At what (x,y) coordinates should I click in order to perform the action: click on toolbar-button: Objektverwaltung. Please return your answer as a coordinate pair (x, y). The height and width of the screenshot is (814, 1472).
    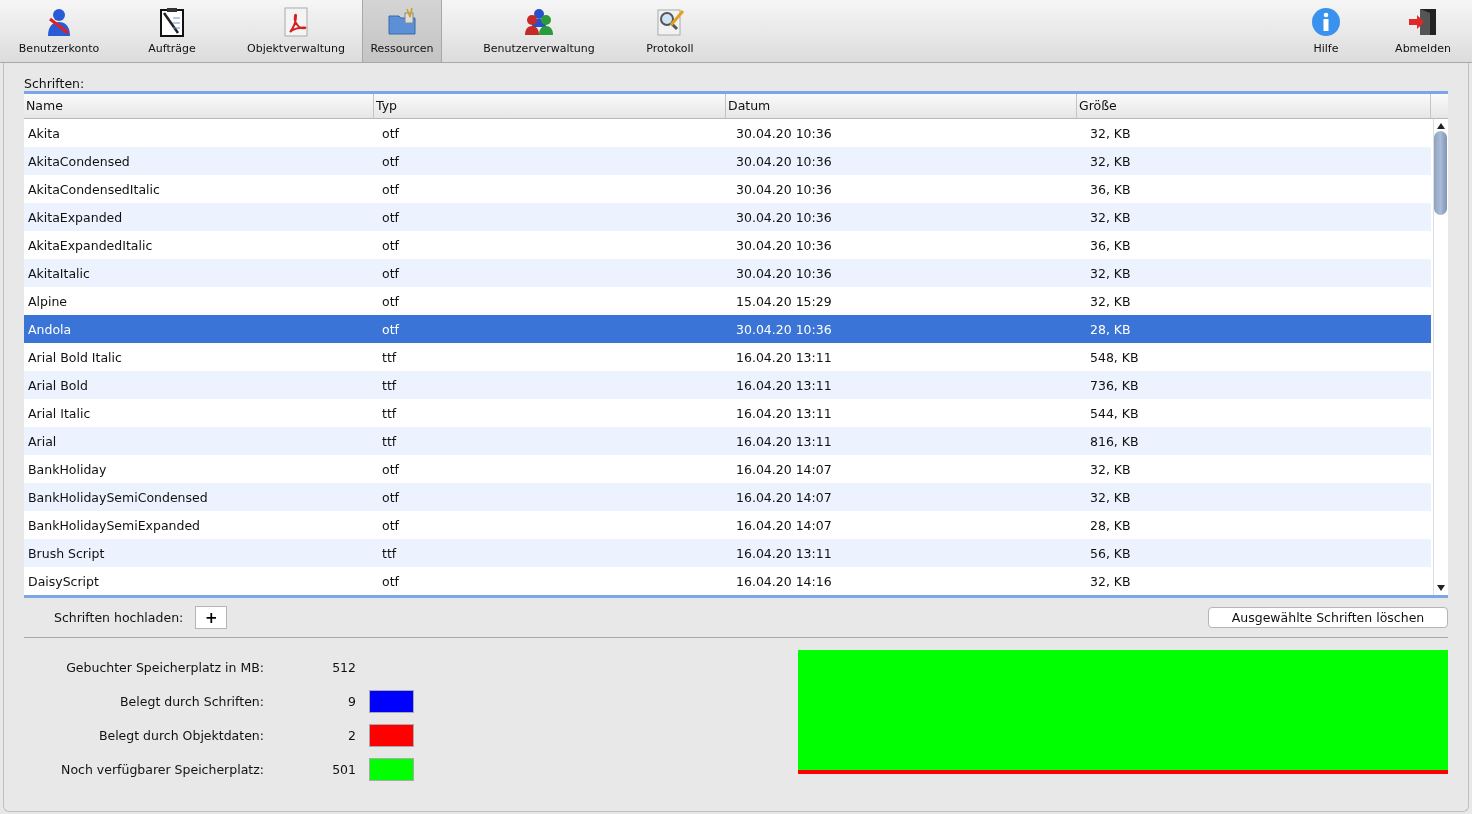
    Looking at the image, I should click on (296, 31).